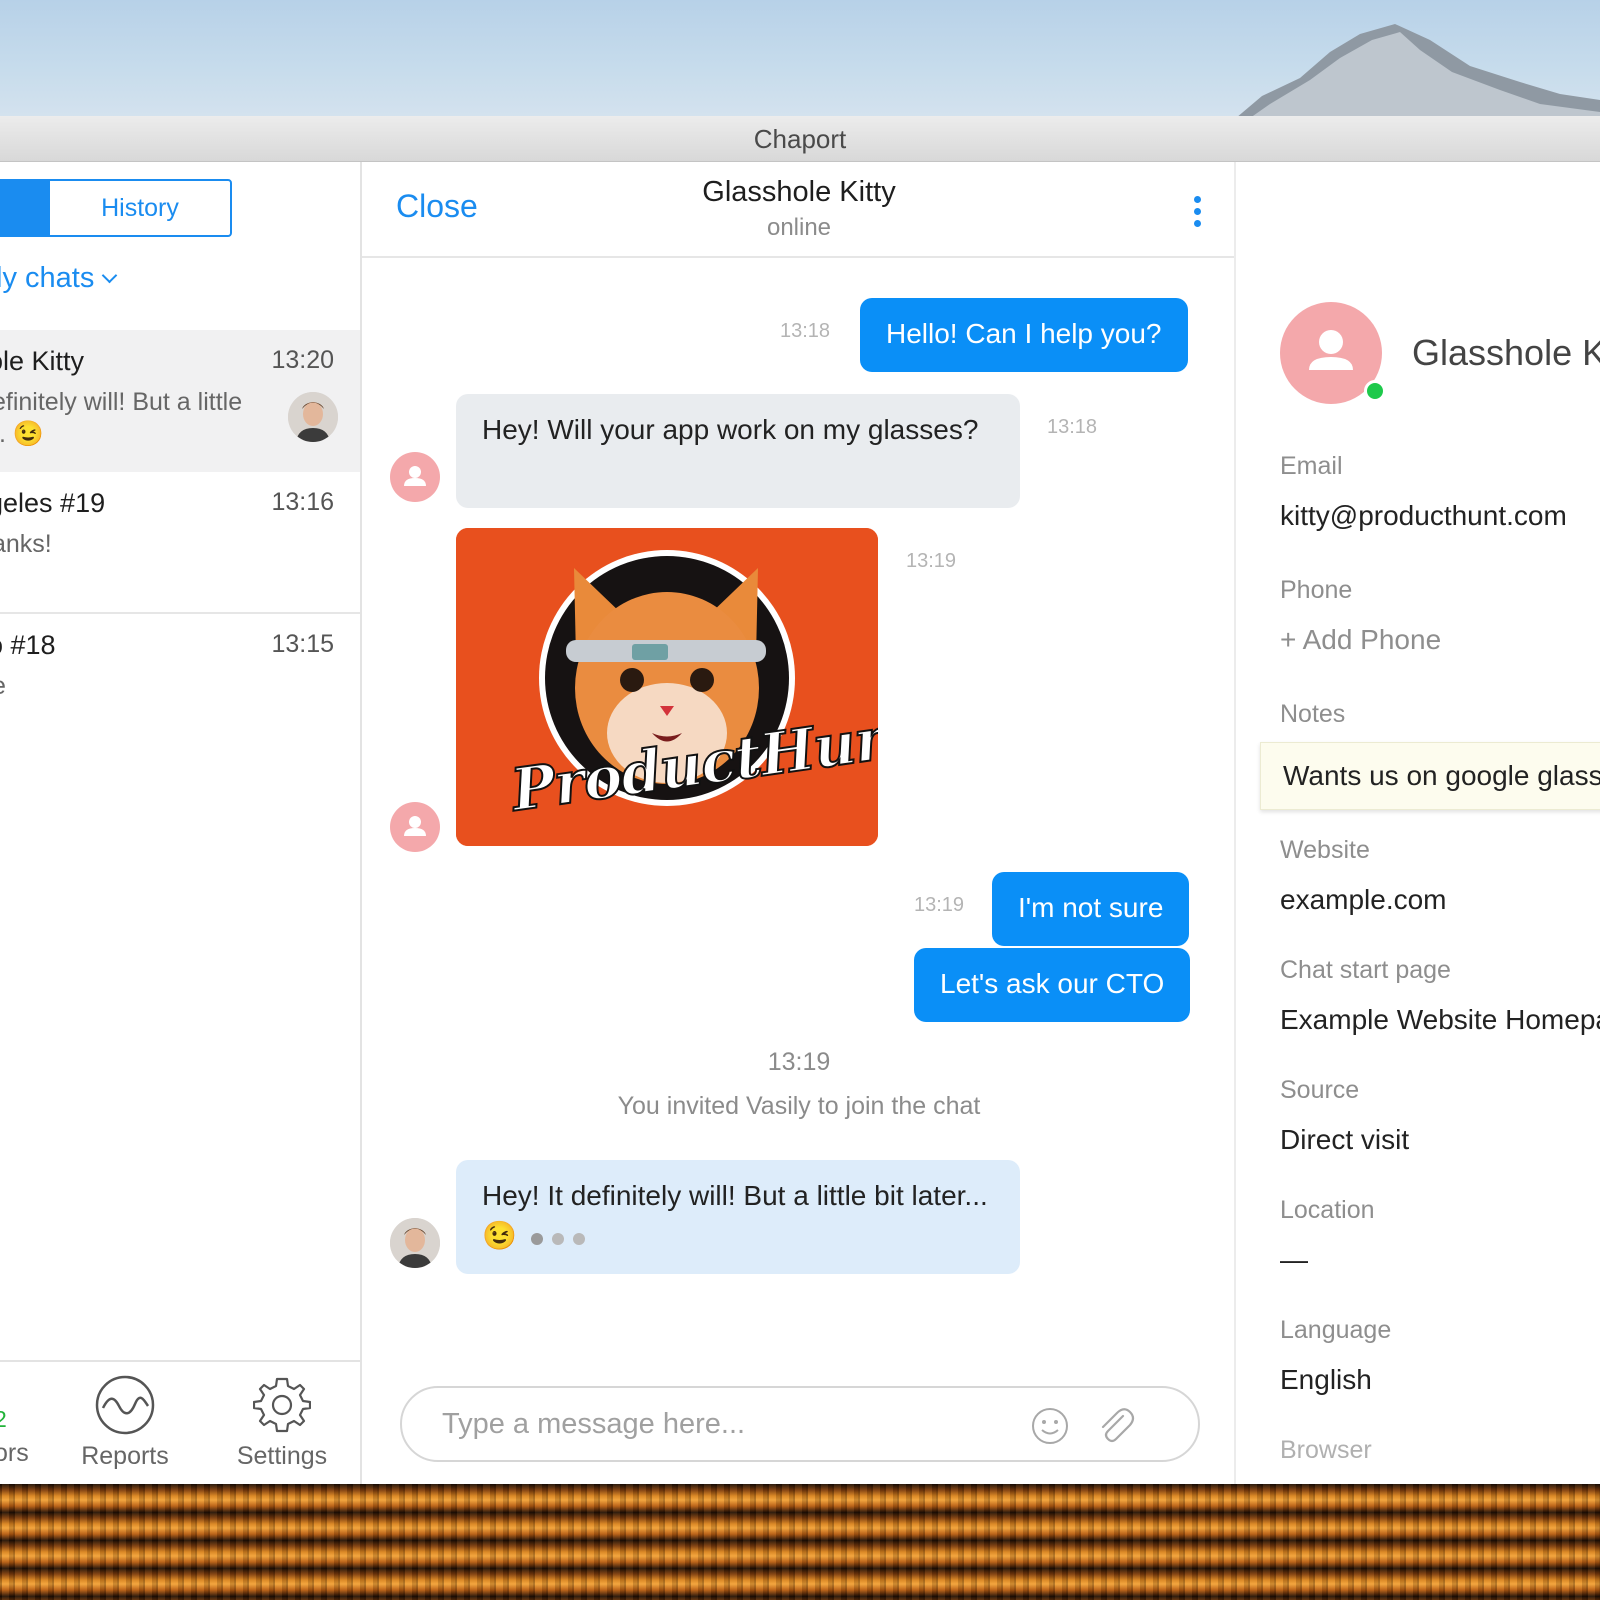 The image size is (1600, 1600). I want to click on nav-settings: Settings, so click(282, 1422).